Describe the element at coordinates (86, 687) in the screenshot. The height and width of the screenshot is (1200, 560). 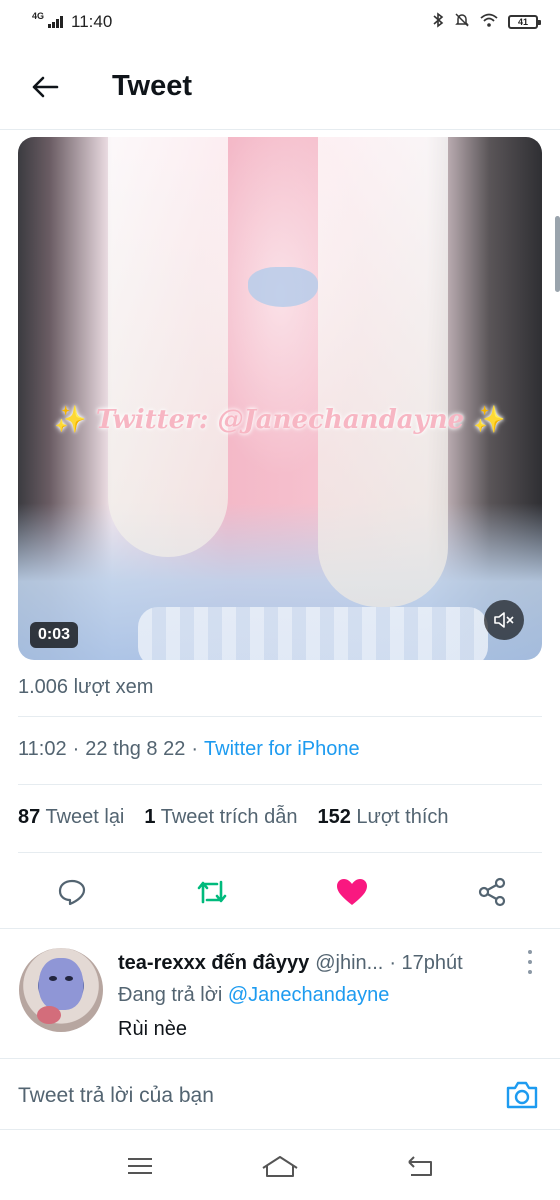
I see `view-count: 1.006 lượt xem` at that location.